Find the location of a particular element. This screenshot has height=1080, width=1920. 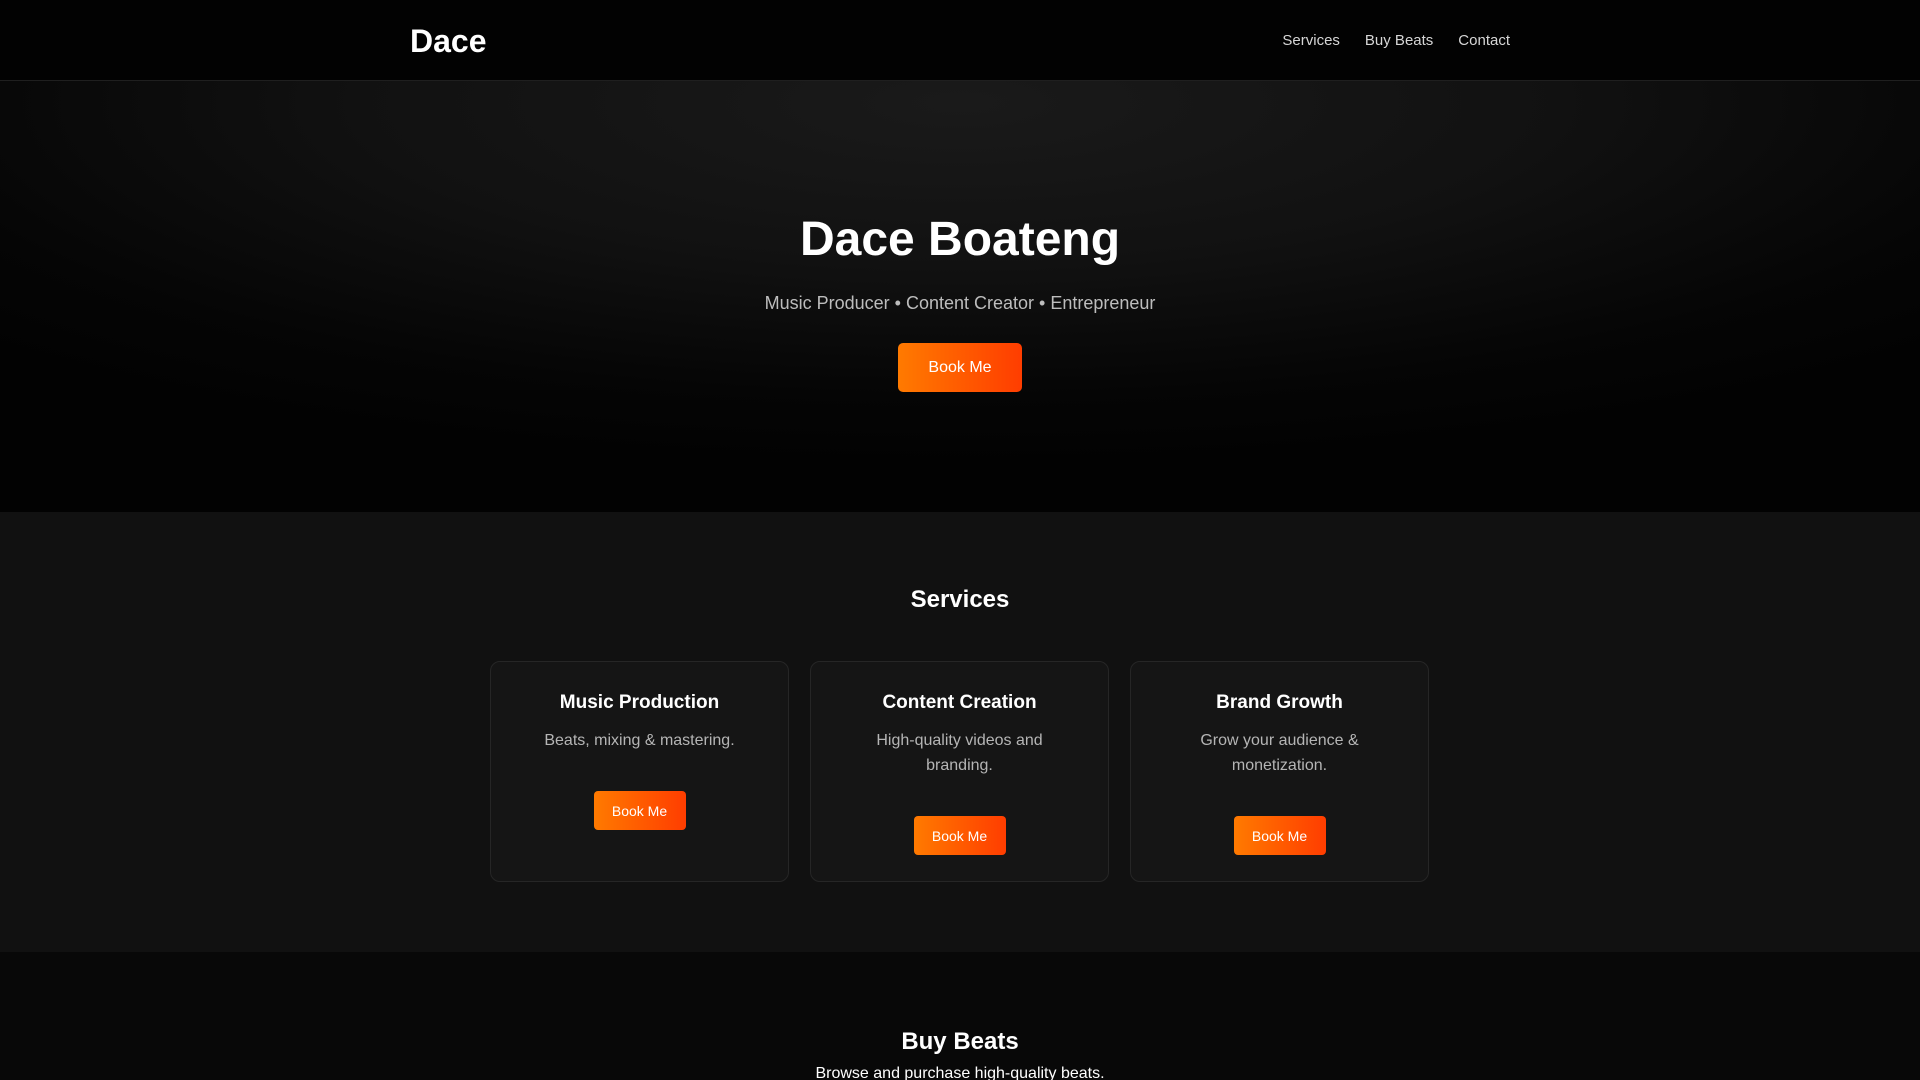

nav-link-contact: Contact is located at coordinates (1484, 41).